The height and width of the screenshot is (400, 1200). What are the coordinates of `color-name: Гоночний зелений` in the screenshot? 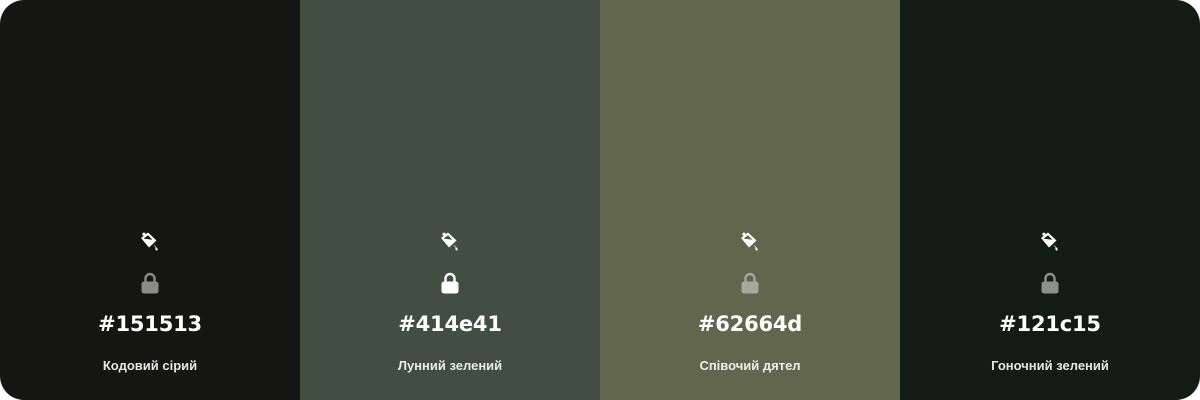 It's located at (1050, 365).